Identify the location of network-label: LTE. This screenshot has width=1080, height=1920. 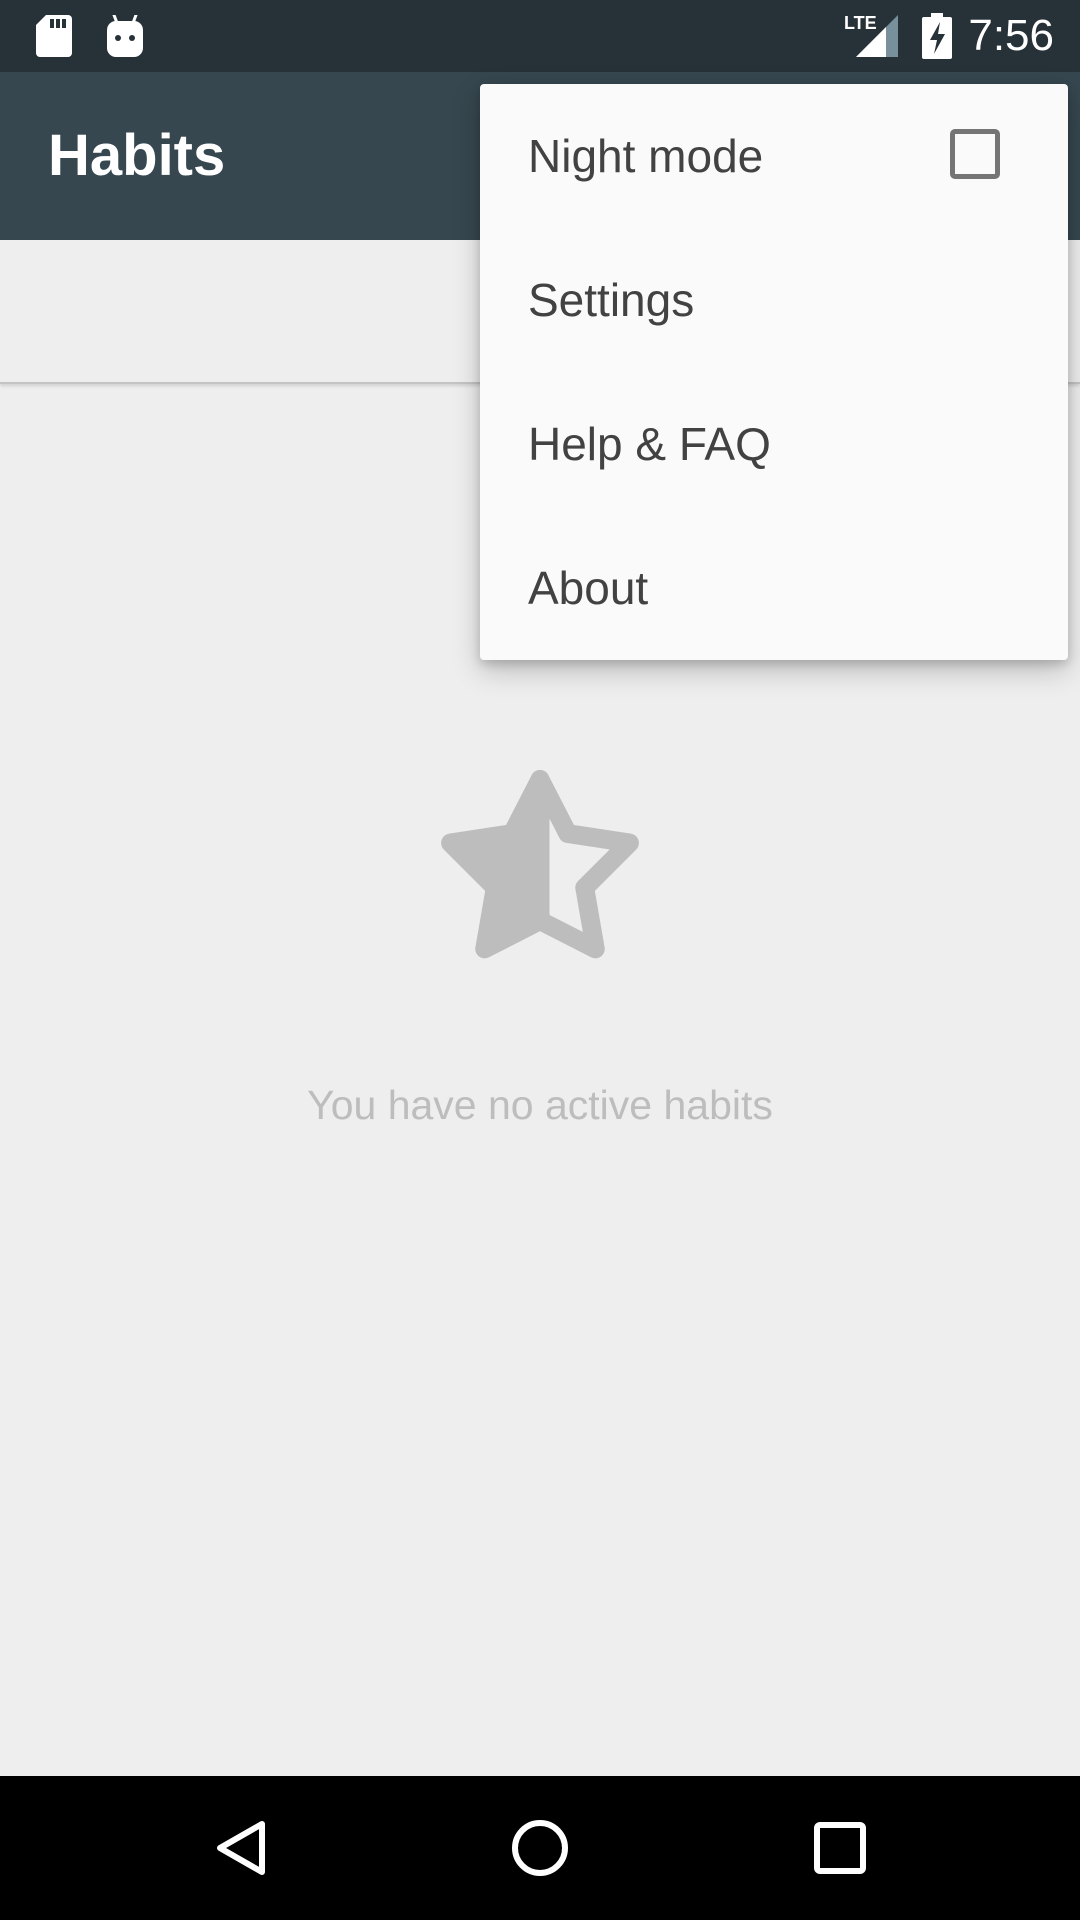
(860, 23).